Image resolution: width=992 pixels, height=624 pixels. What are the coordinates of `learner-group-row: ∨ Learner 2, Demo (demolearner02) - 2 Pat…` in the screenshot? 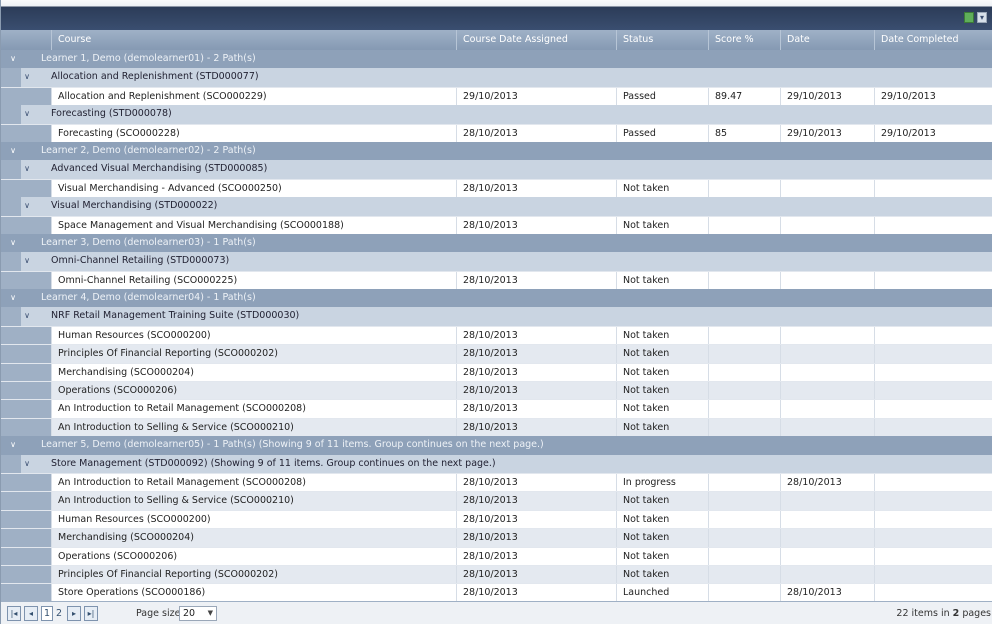 It's located at (496, 151).